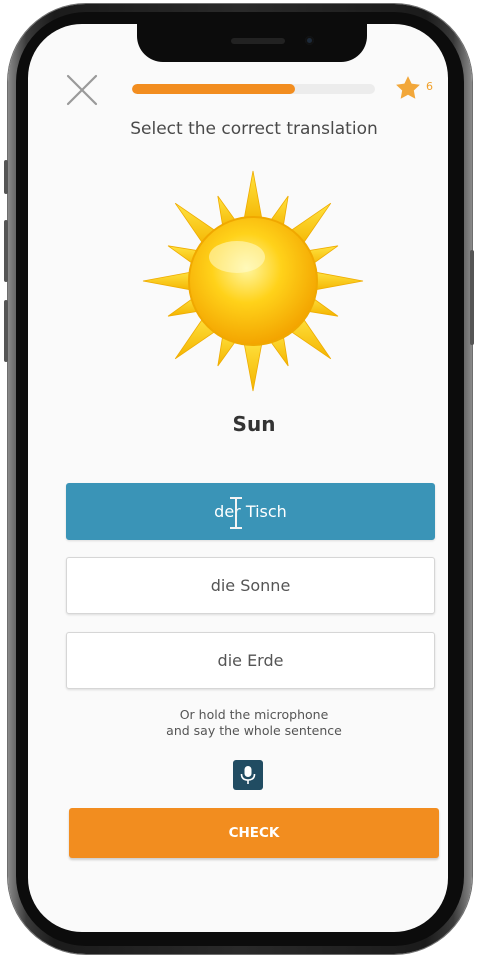 This screenshot has width=477, height=959. I want to click on phone-silent-switch, so click(6, 177).